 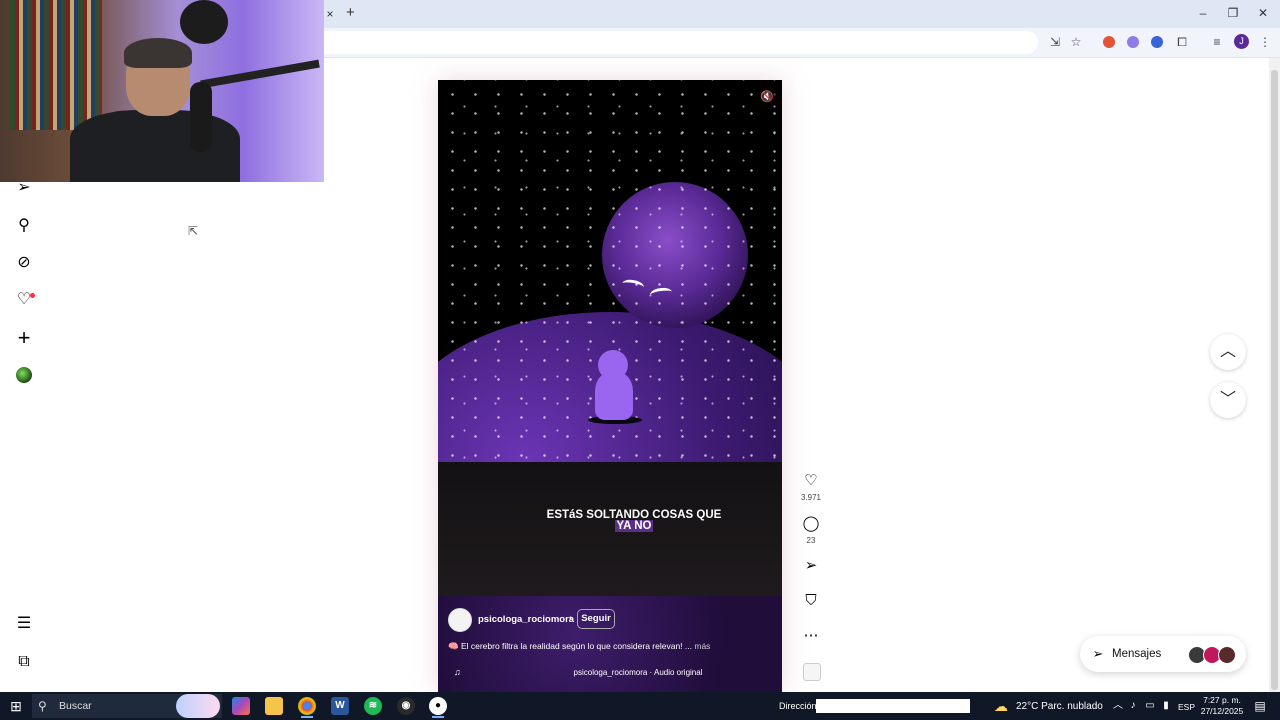 What do you see at coordinates (526, 619) in the screenshot?
I see `owner-username: psicologa_rociomora` at bounding box center [526, 619].